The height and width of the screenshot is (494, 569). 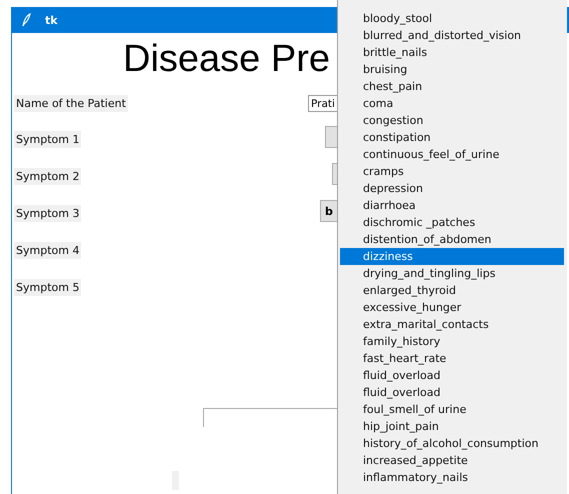 What do you see at coordinates (452, 273) in the screenshot?
I see `dropdown-option: drying_and_tingling_lips` at bounding box center [452, 273].